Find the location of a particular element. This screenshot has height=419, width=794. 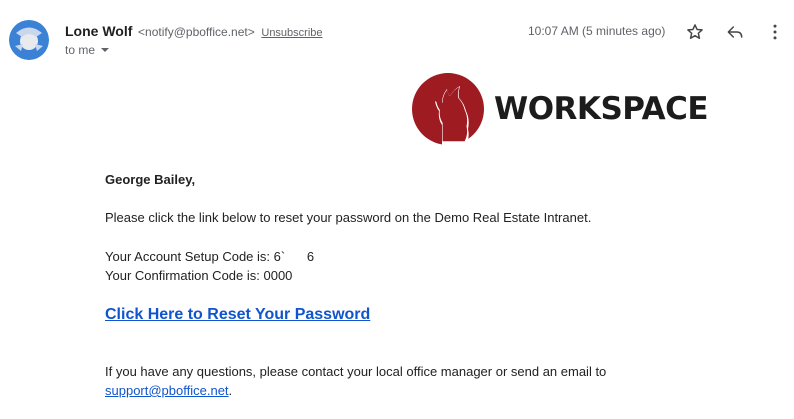

user-avatar-icon is located at coordinates (29, 40).